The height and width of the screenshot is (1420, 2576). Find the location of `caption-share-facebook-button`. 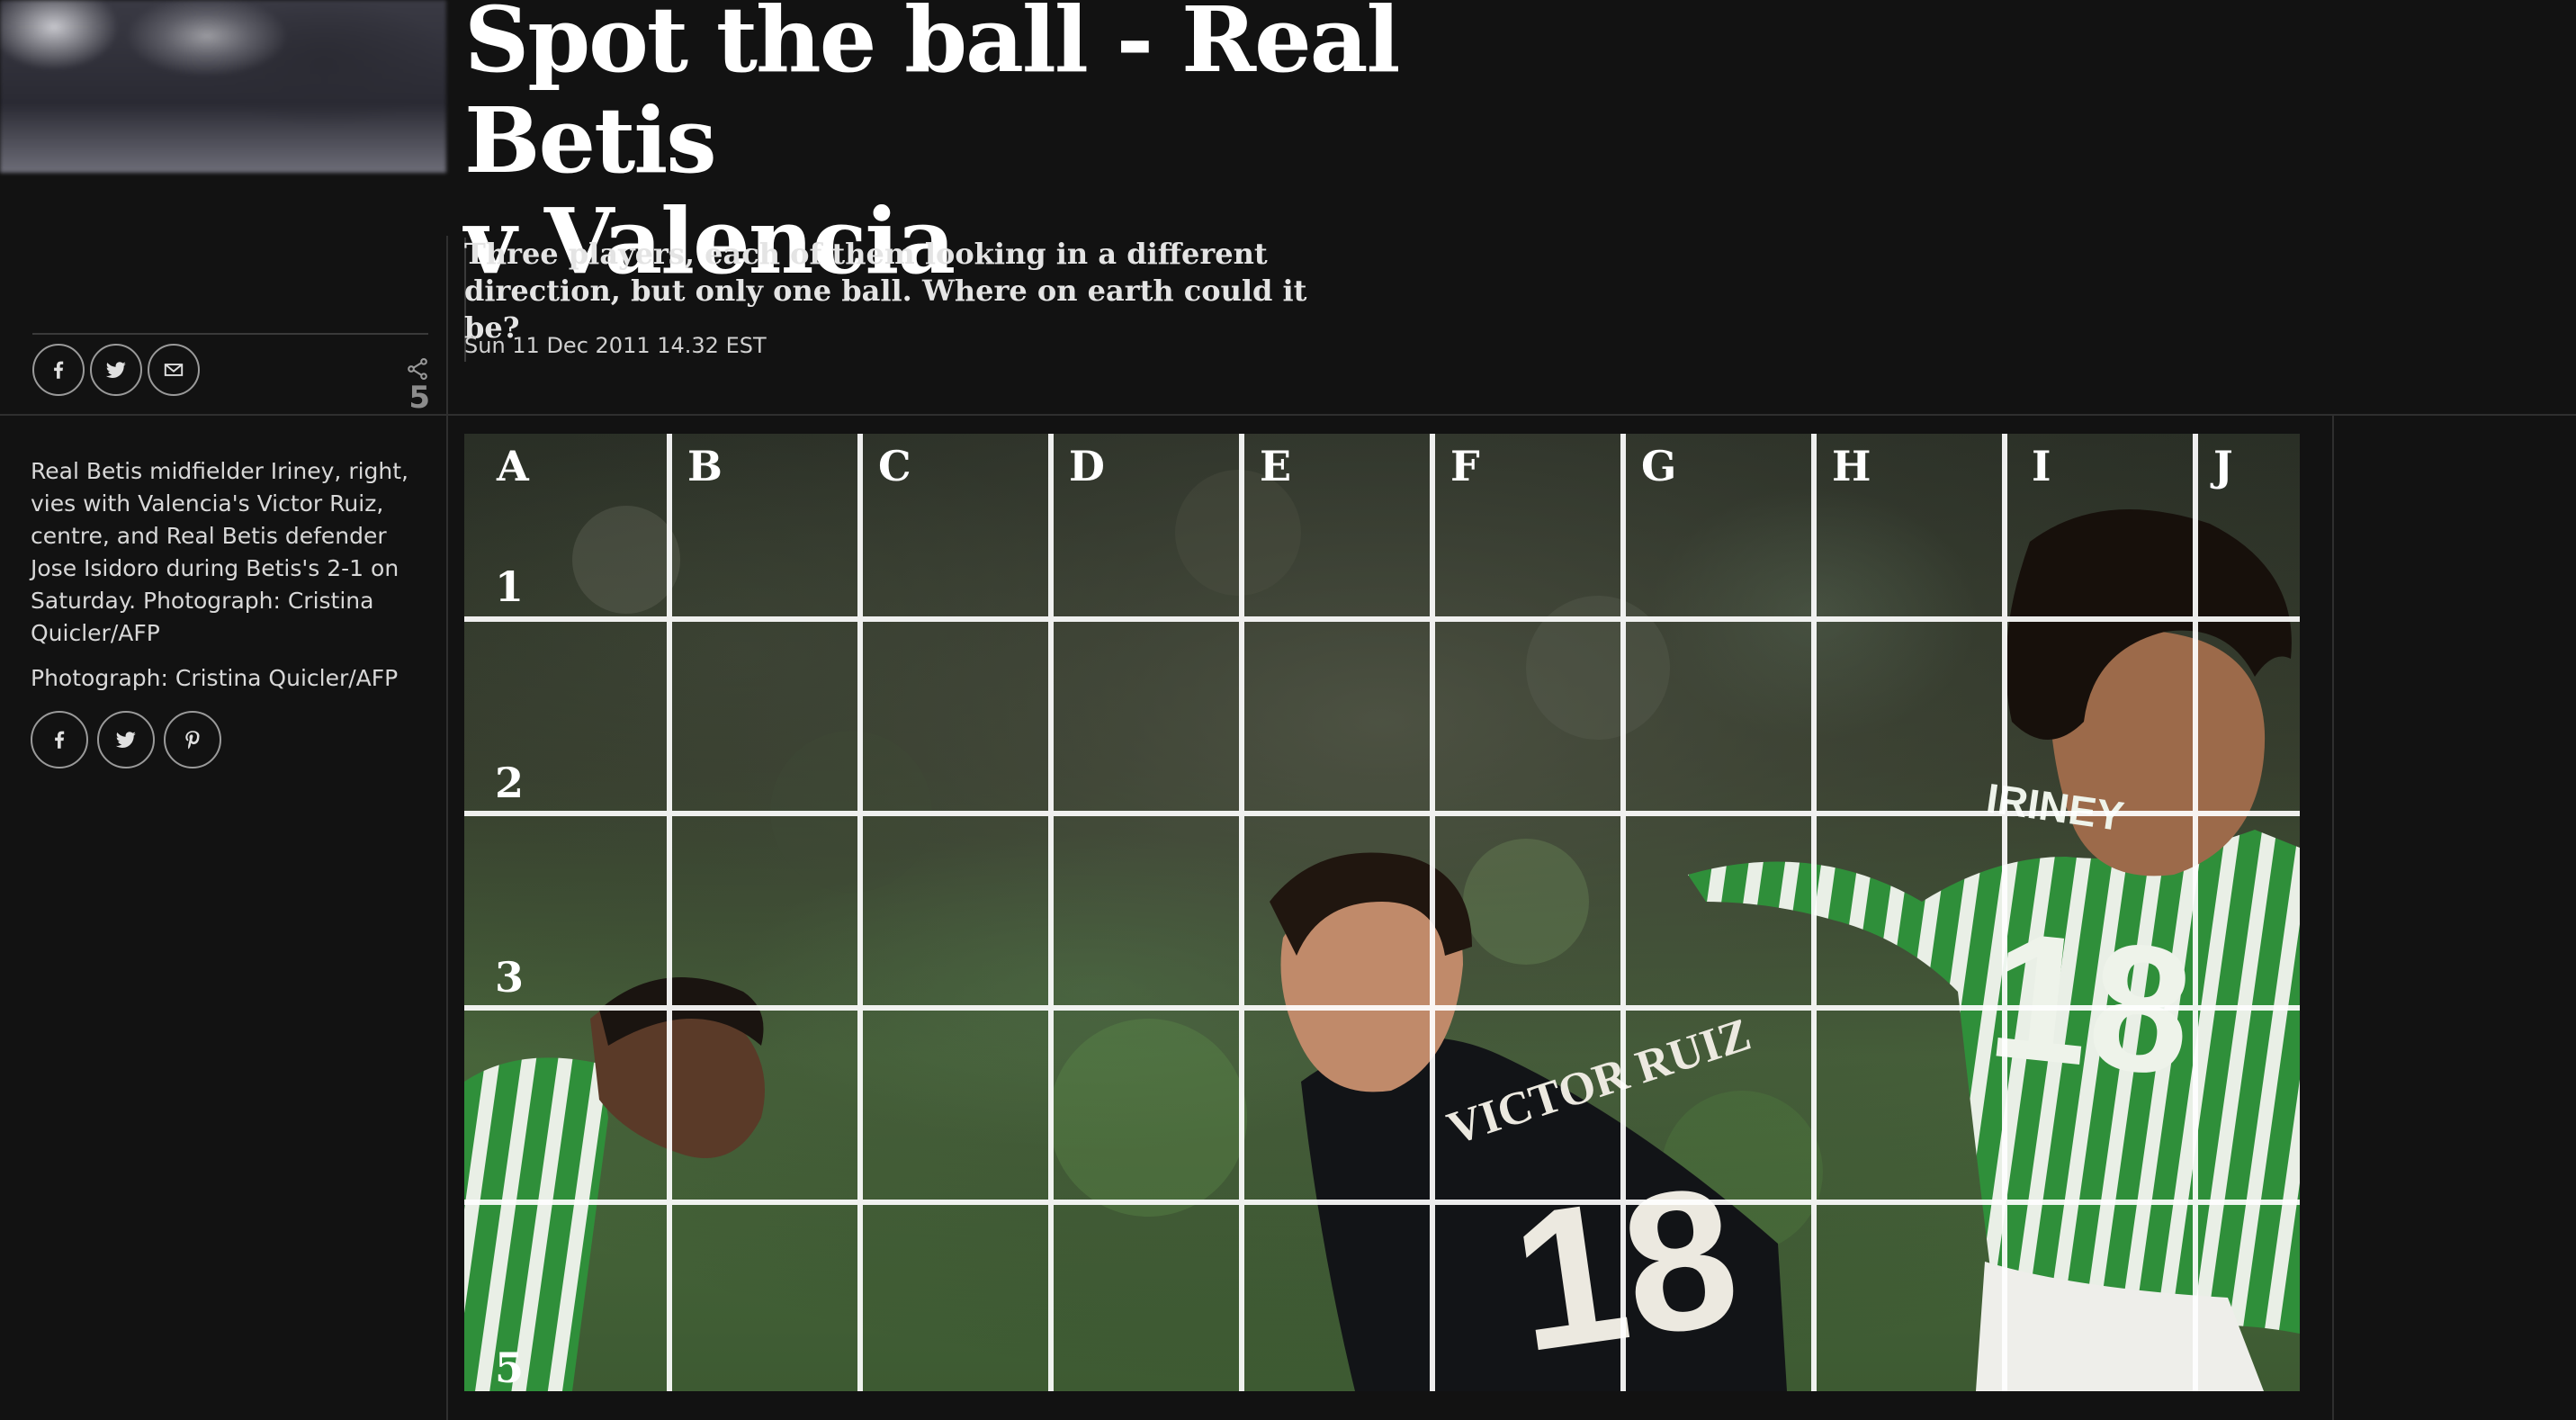

caption-share-facebook-button is located at coordinates (60, 739).